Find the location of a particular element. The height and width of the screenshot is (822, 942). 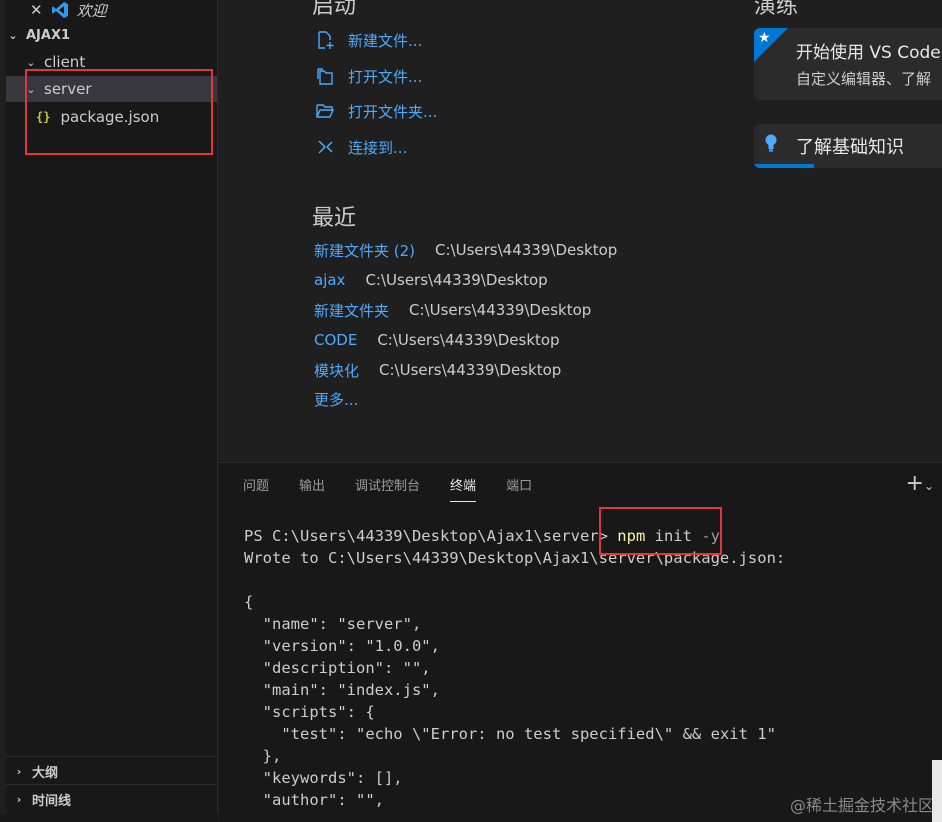

outline-section: › 大纲 is located at coordinates (111, 770).